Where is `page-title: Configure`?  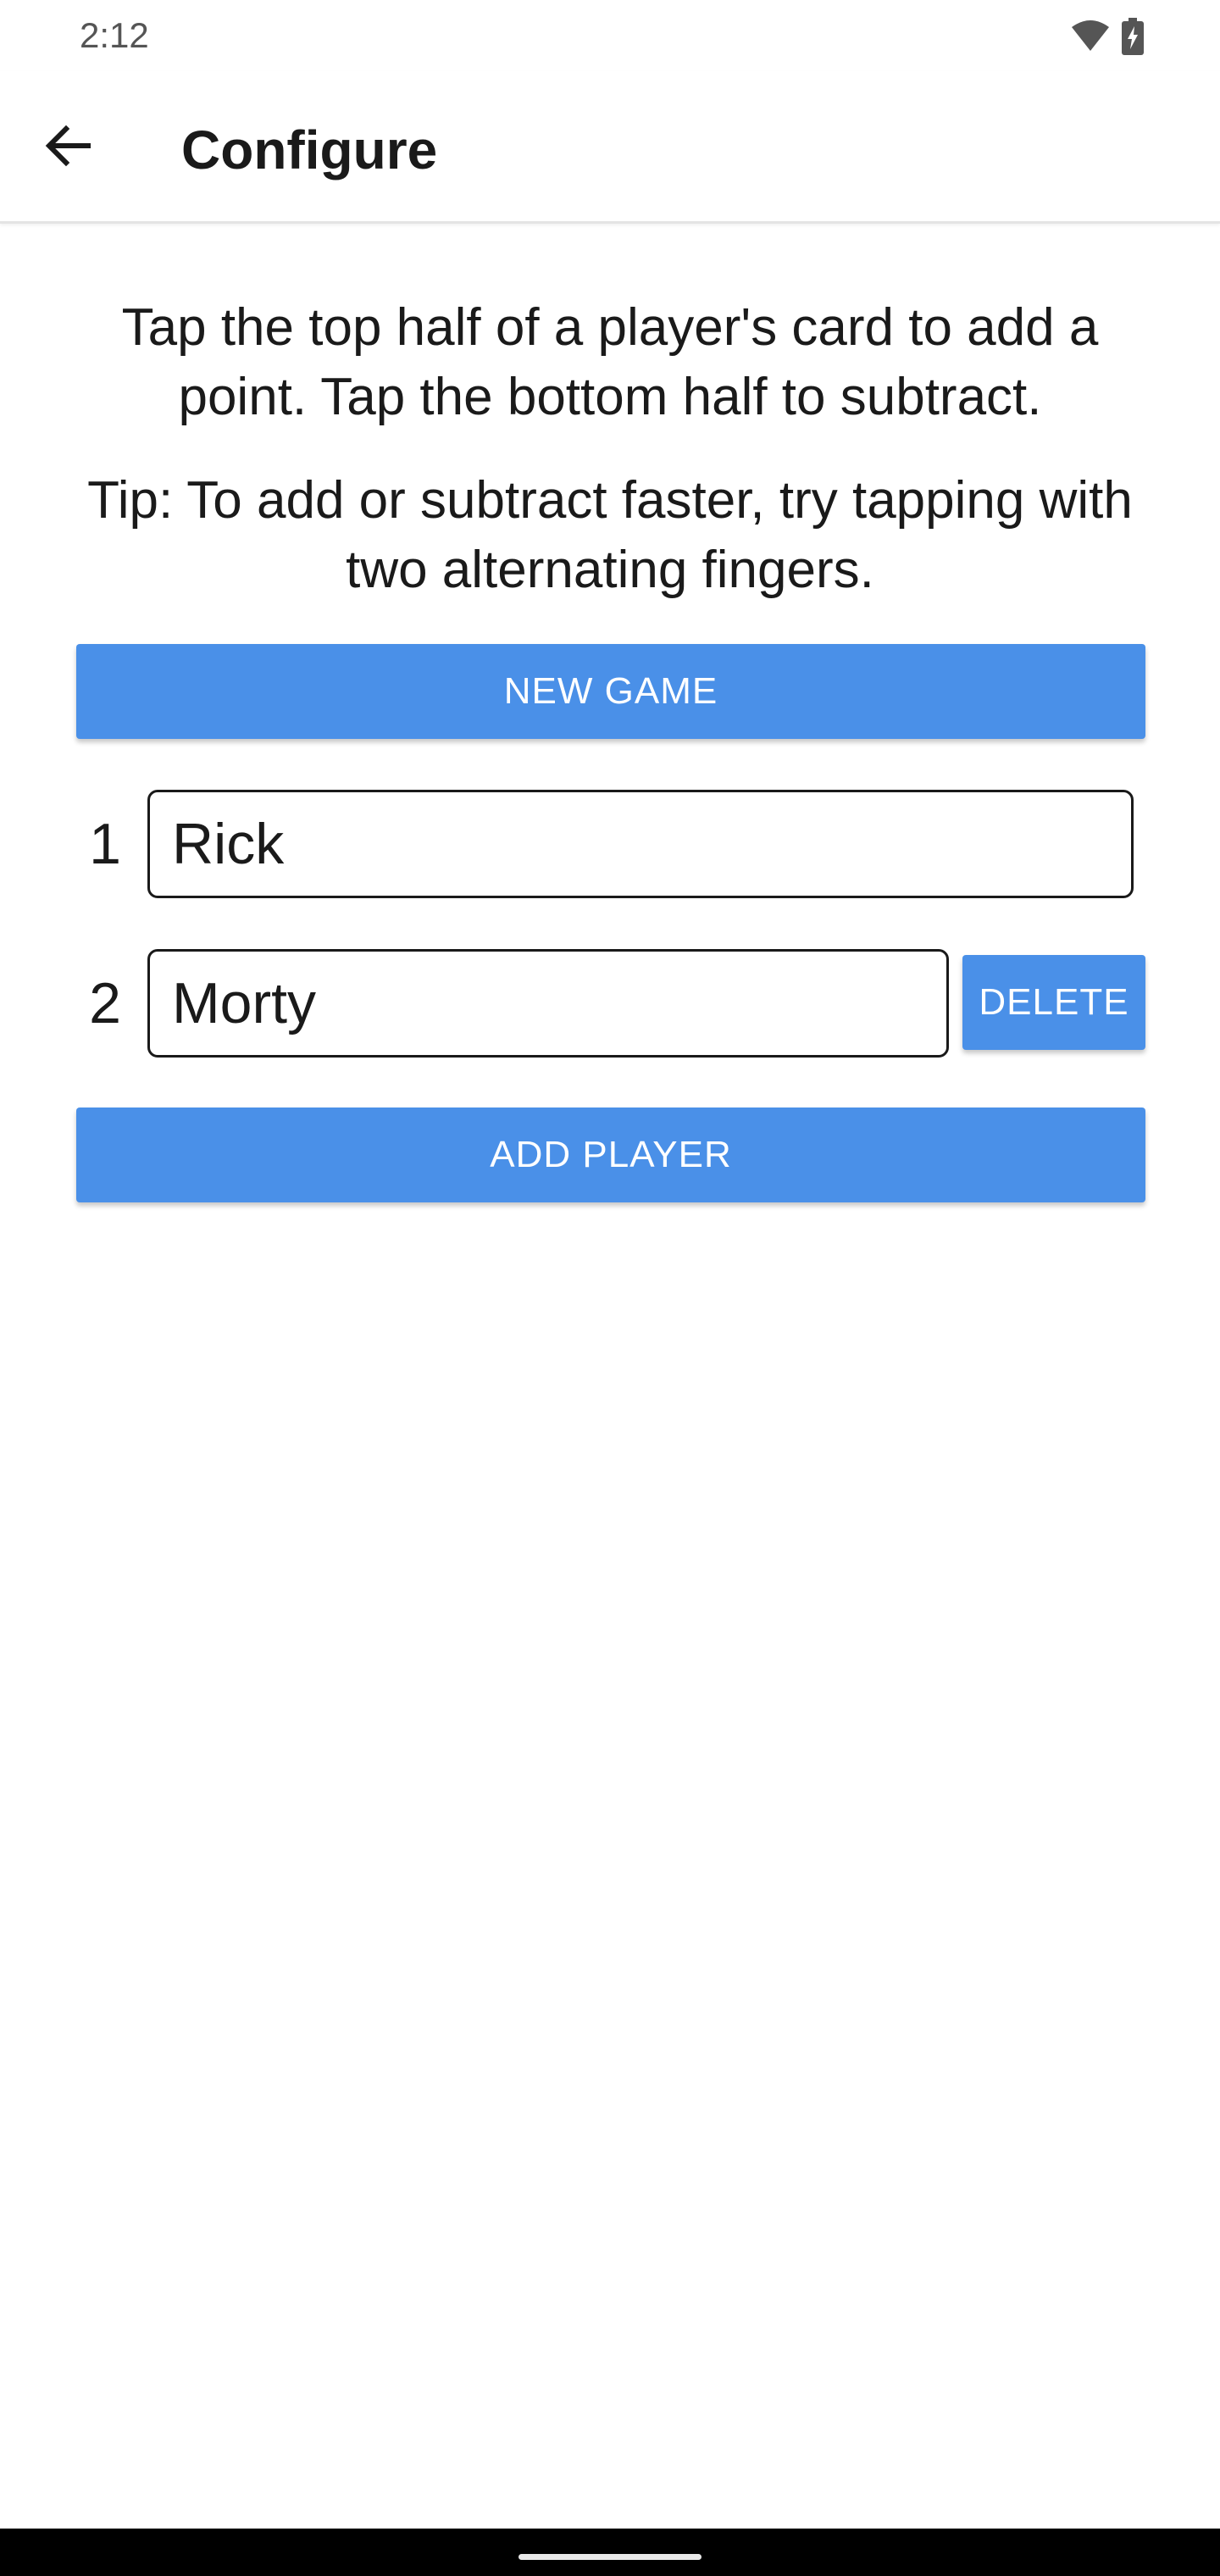
page-title: Configure is located at coordinates (309, 149).